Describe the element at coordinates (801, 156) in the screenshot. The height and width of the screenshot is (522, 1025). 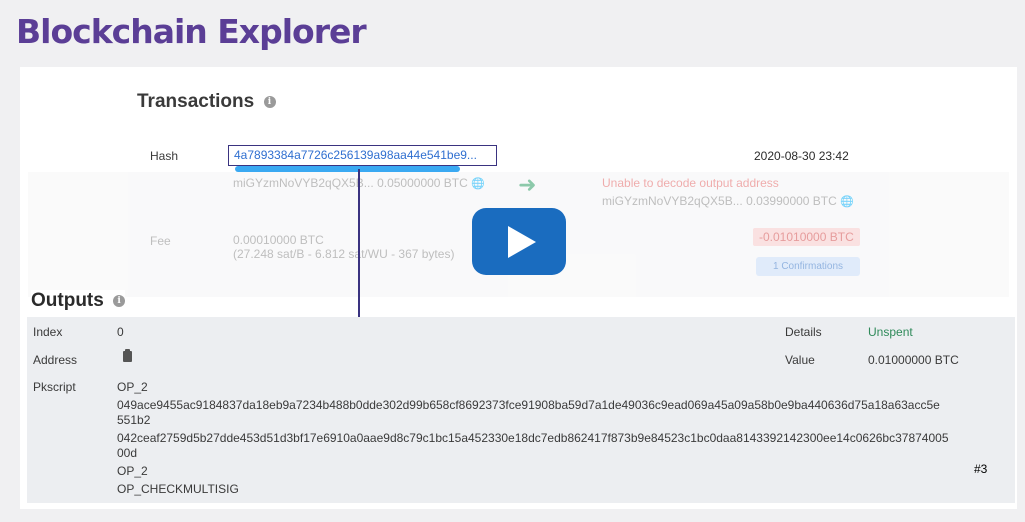
I see `transaction-date: 2020-08-30 23:42` at that location.